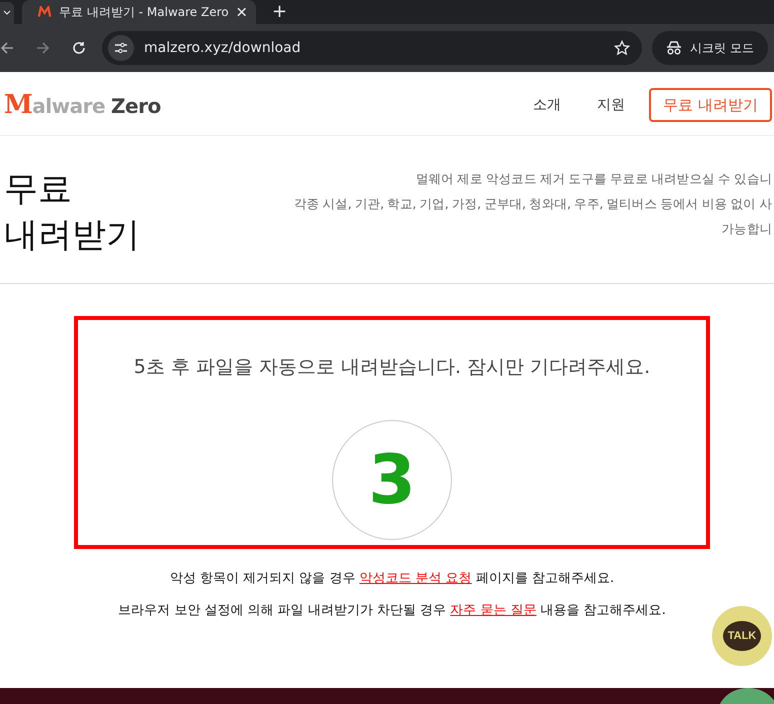  Describe the element at coordinates (493, 610) in the screenshot. I see `help-link: 자주 묻는 질문` at that location.